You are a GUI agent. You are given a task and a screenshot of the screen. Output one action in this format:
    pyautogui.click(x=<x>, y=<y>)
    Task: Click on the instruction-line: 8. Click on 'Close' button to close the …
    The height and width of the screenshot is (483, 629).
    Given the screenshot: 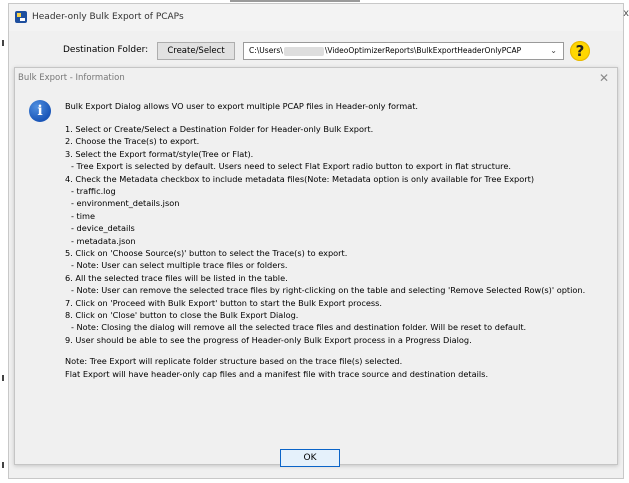 What is the action you would take?
    pyautogui.click(x=182, y=315)
    